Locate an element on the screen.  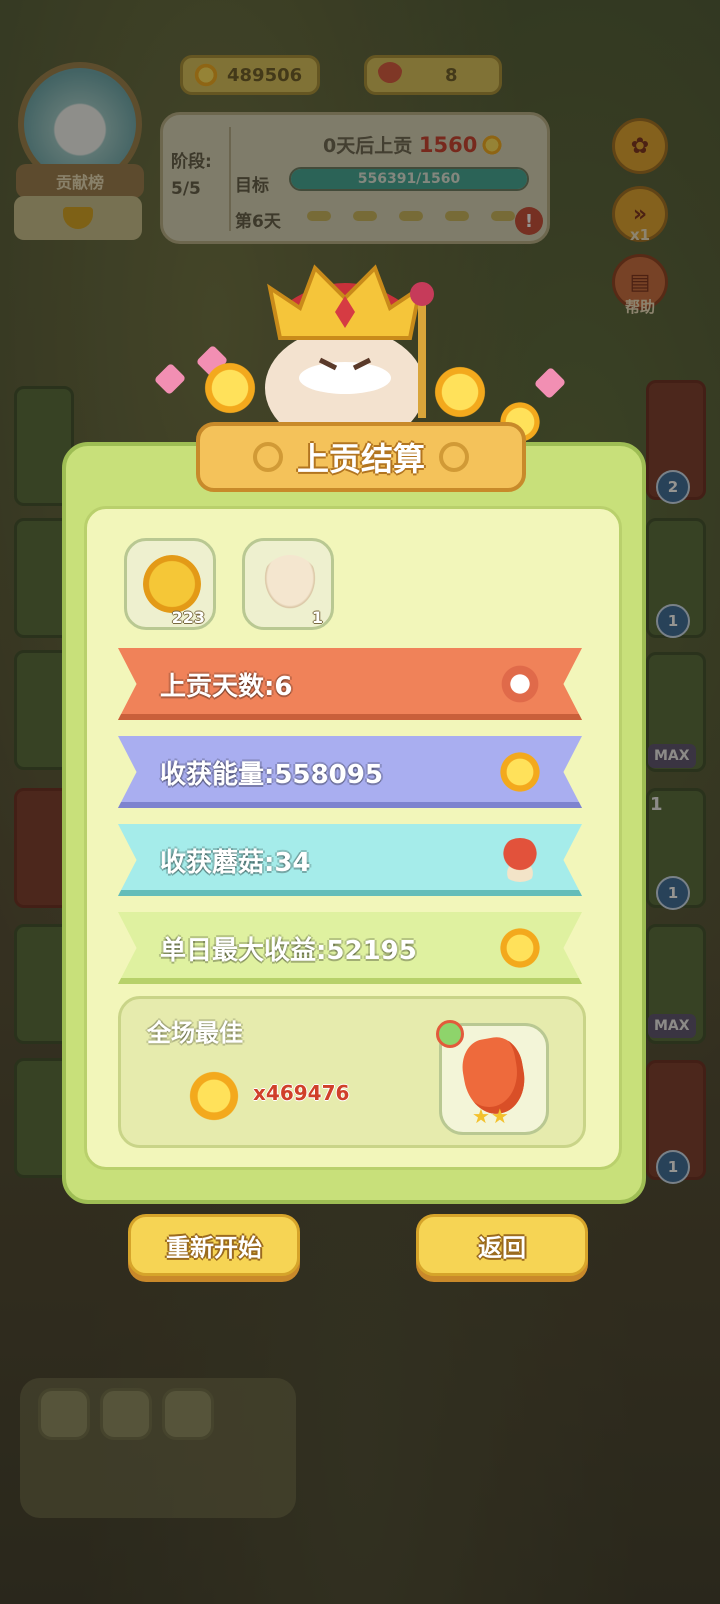
reward-count: 223 is located at coordinates (188, 617).